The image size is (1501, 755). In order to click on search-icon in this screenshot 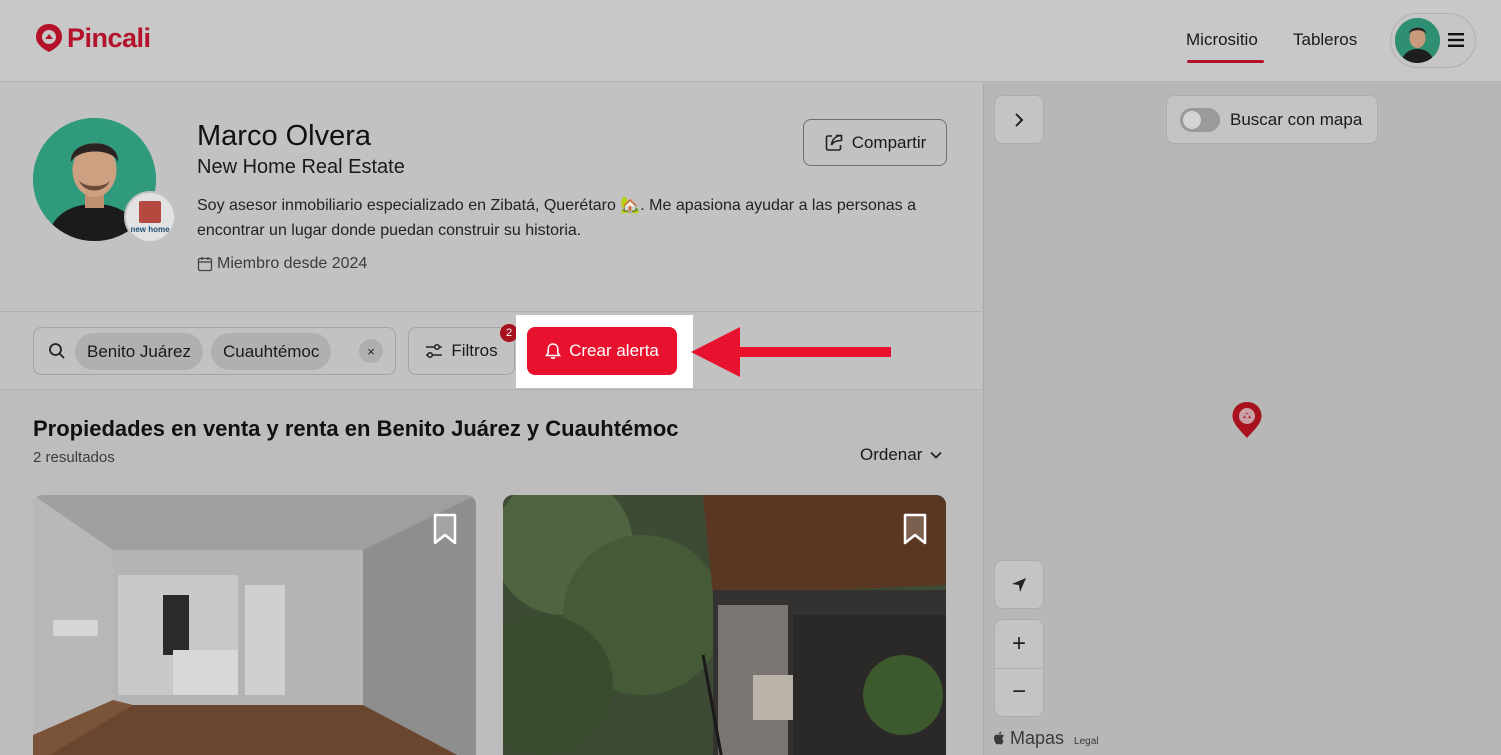, I will do `click(57, 351)`.